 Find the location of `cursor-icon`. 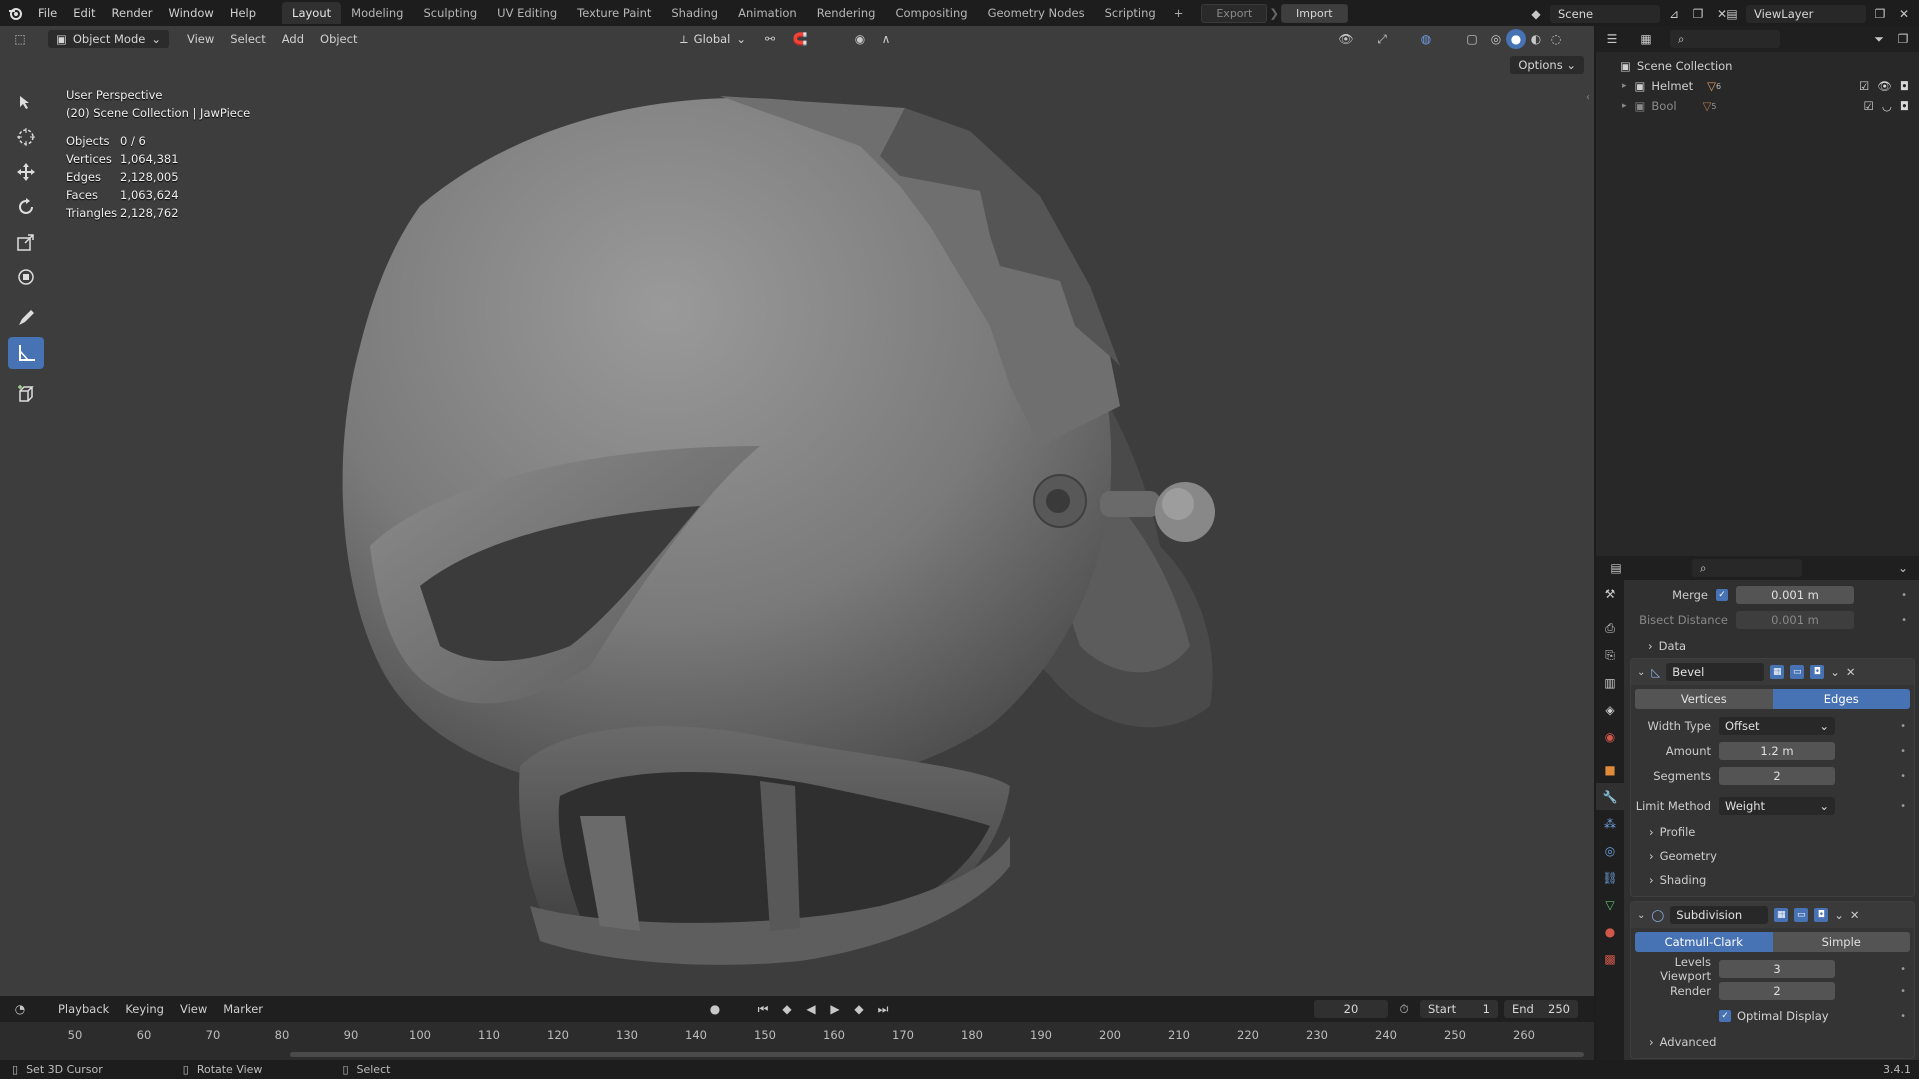

cursor-icon is located at coordinates (26, 137).